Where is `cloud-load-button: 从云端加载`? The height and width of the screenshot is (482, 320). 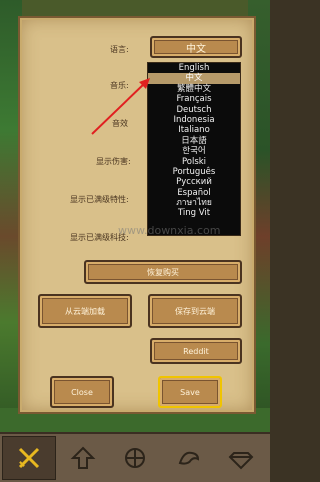
cloud-load-button: 从云端加载 is located at coordinates (85, 311).